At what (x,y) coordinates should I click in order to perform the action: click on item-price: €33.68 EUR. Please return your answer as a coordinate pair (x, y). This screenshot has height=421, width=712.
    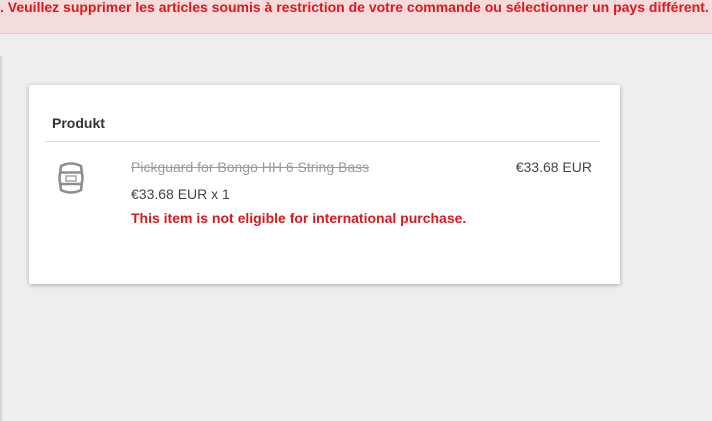
    Looking at the image, I should click on (553, 167).